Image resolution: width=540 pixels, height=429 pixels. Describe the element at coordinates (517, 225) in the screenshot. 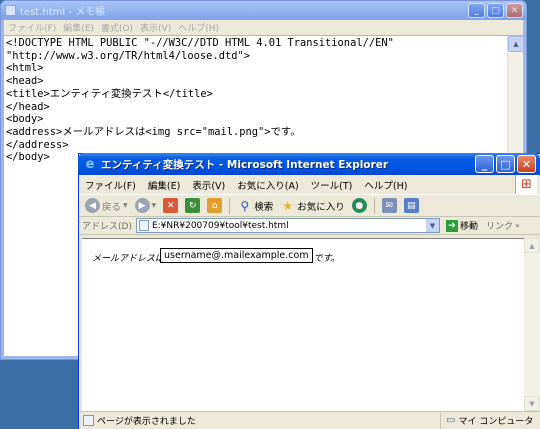

I see `chevron-right-icon: »` at that location.